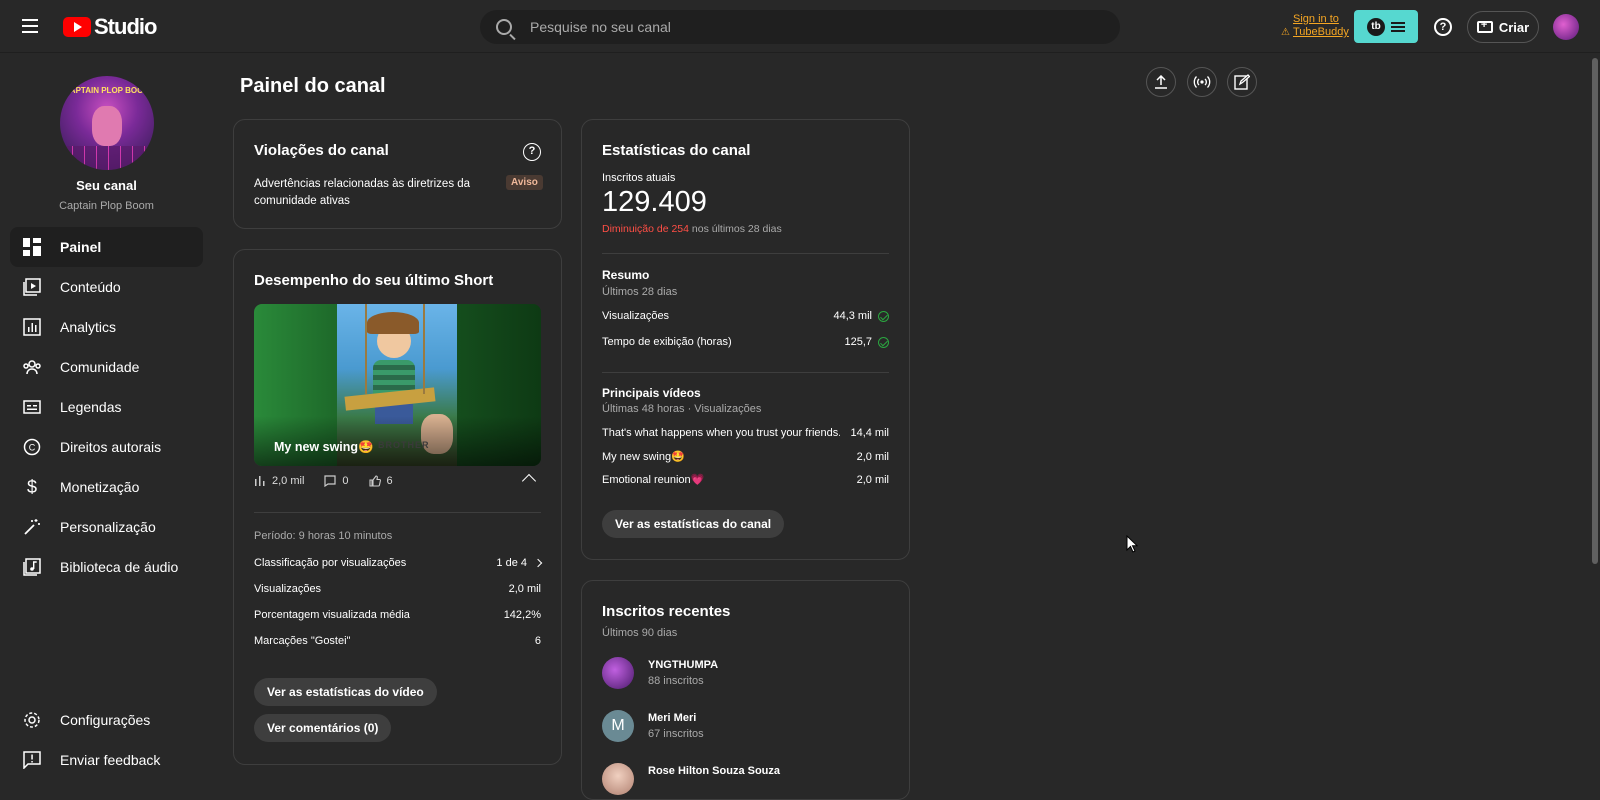 The height and width of the screenshot is (800, 1600). I want to click on sidebar-item-analytics: Analytics, so click(106, 327).